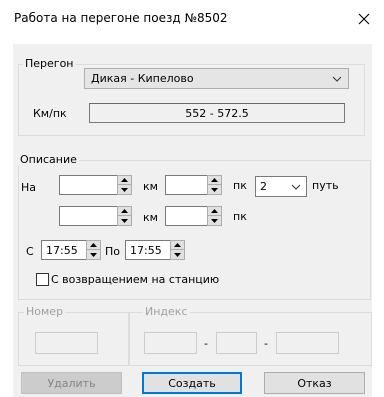  What do you see at coordinates (314, 383) in the screenshot?
I see `cancel-button: Отказ` at bounding box center [314, 383].